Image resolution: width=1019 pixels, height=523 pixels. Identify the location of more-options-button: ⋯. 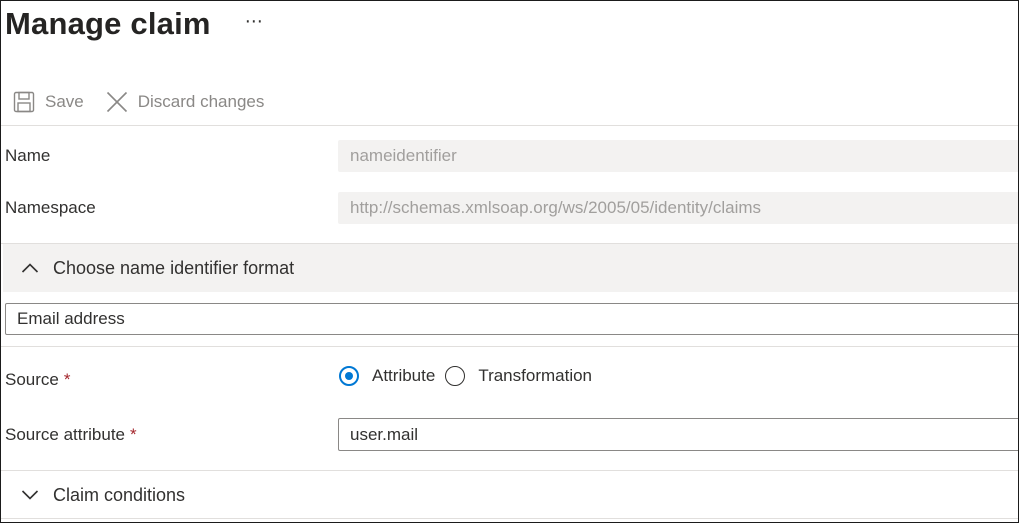
(254, 21).